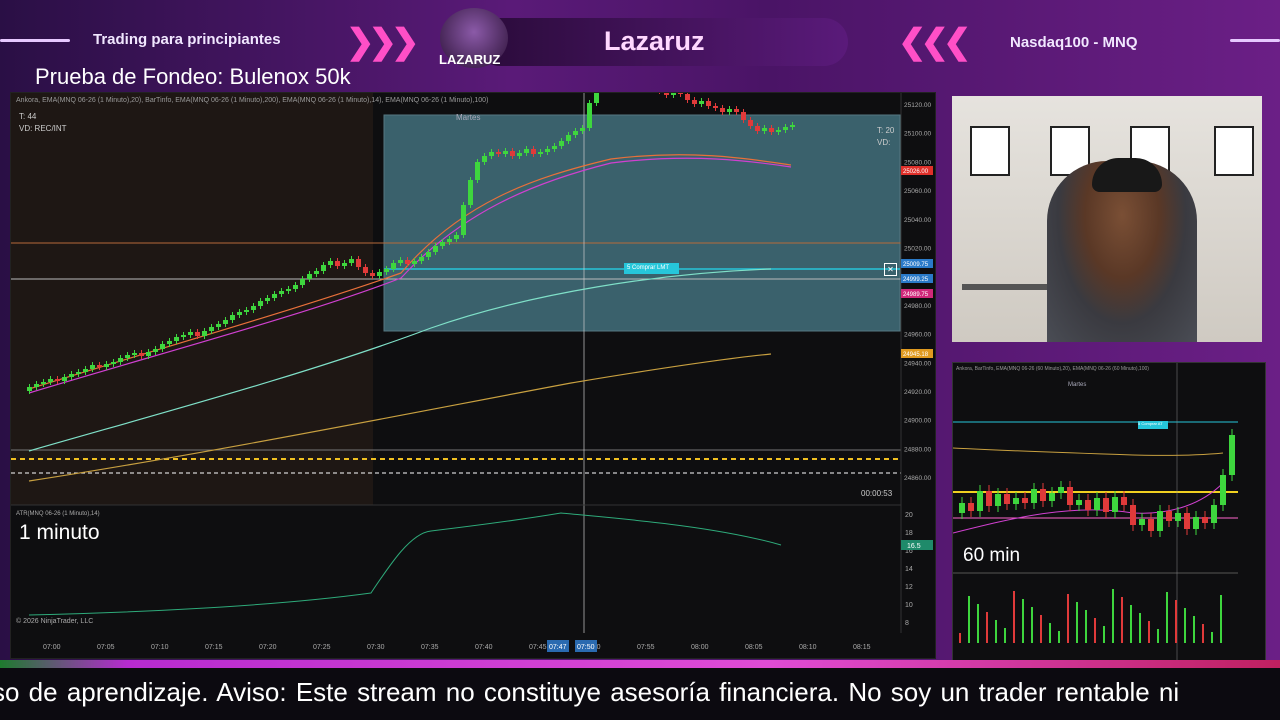 This screenshot has height=720, width=1280. I want to click on instrument-label: Nasdaq100 - MNQ, so click(1074, 42).